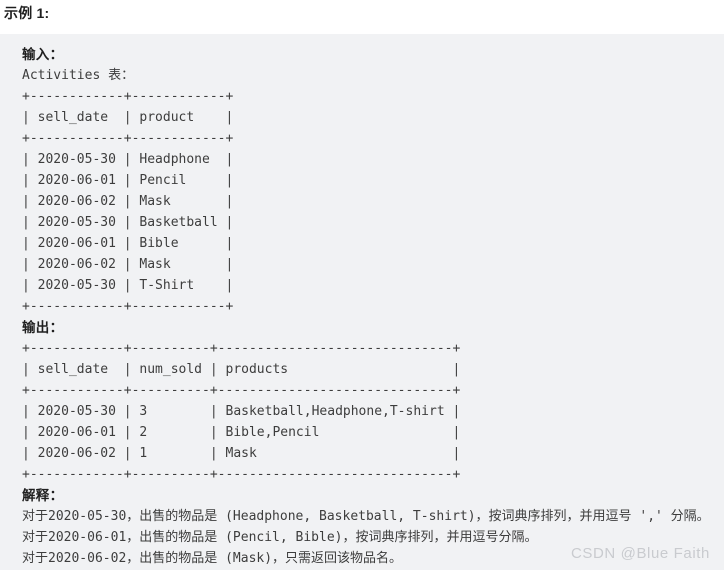  What do you see at coordinates (241, 453) in the screenshot?
I see `table-row: | 2020-06-02 | 1 | Mask |` at bounding box center [241, 453].